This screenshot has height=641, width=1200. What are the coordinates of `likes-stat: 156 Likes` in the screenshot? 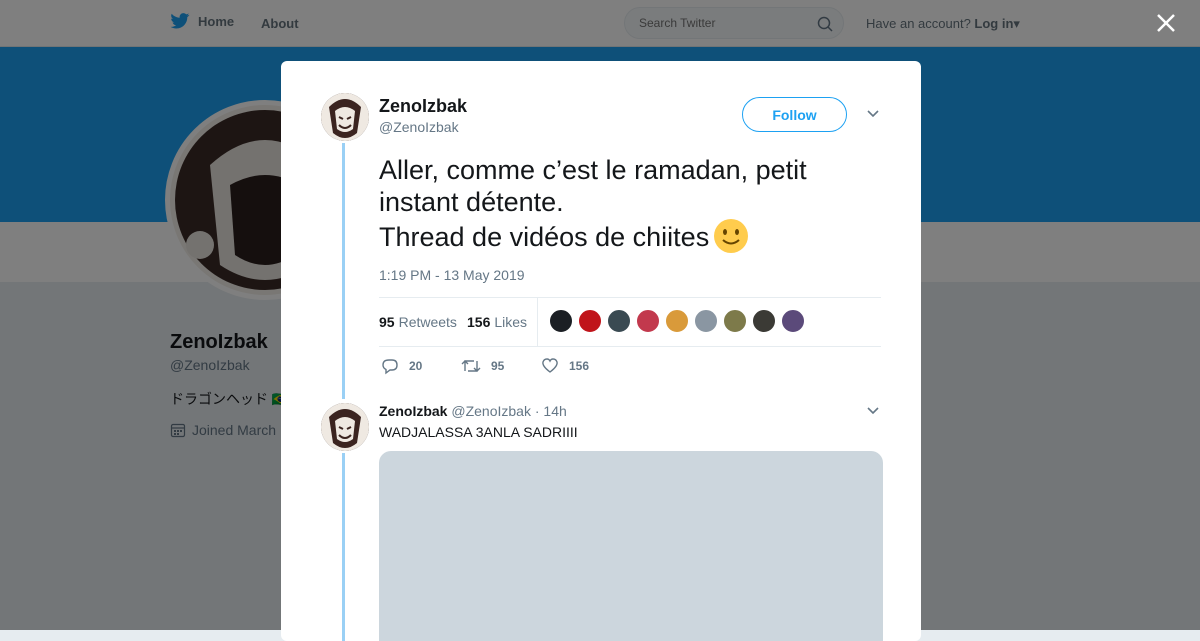 It's located at (497, 322).